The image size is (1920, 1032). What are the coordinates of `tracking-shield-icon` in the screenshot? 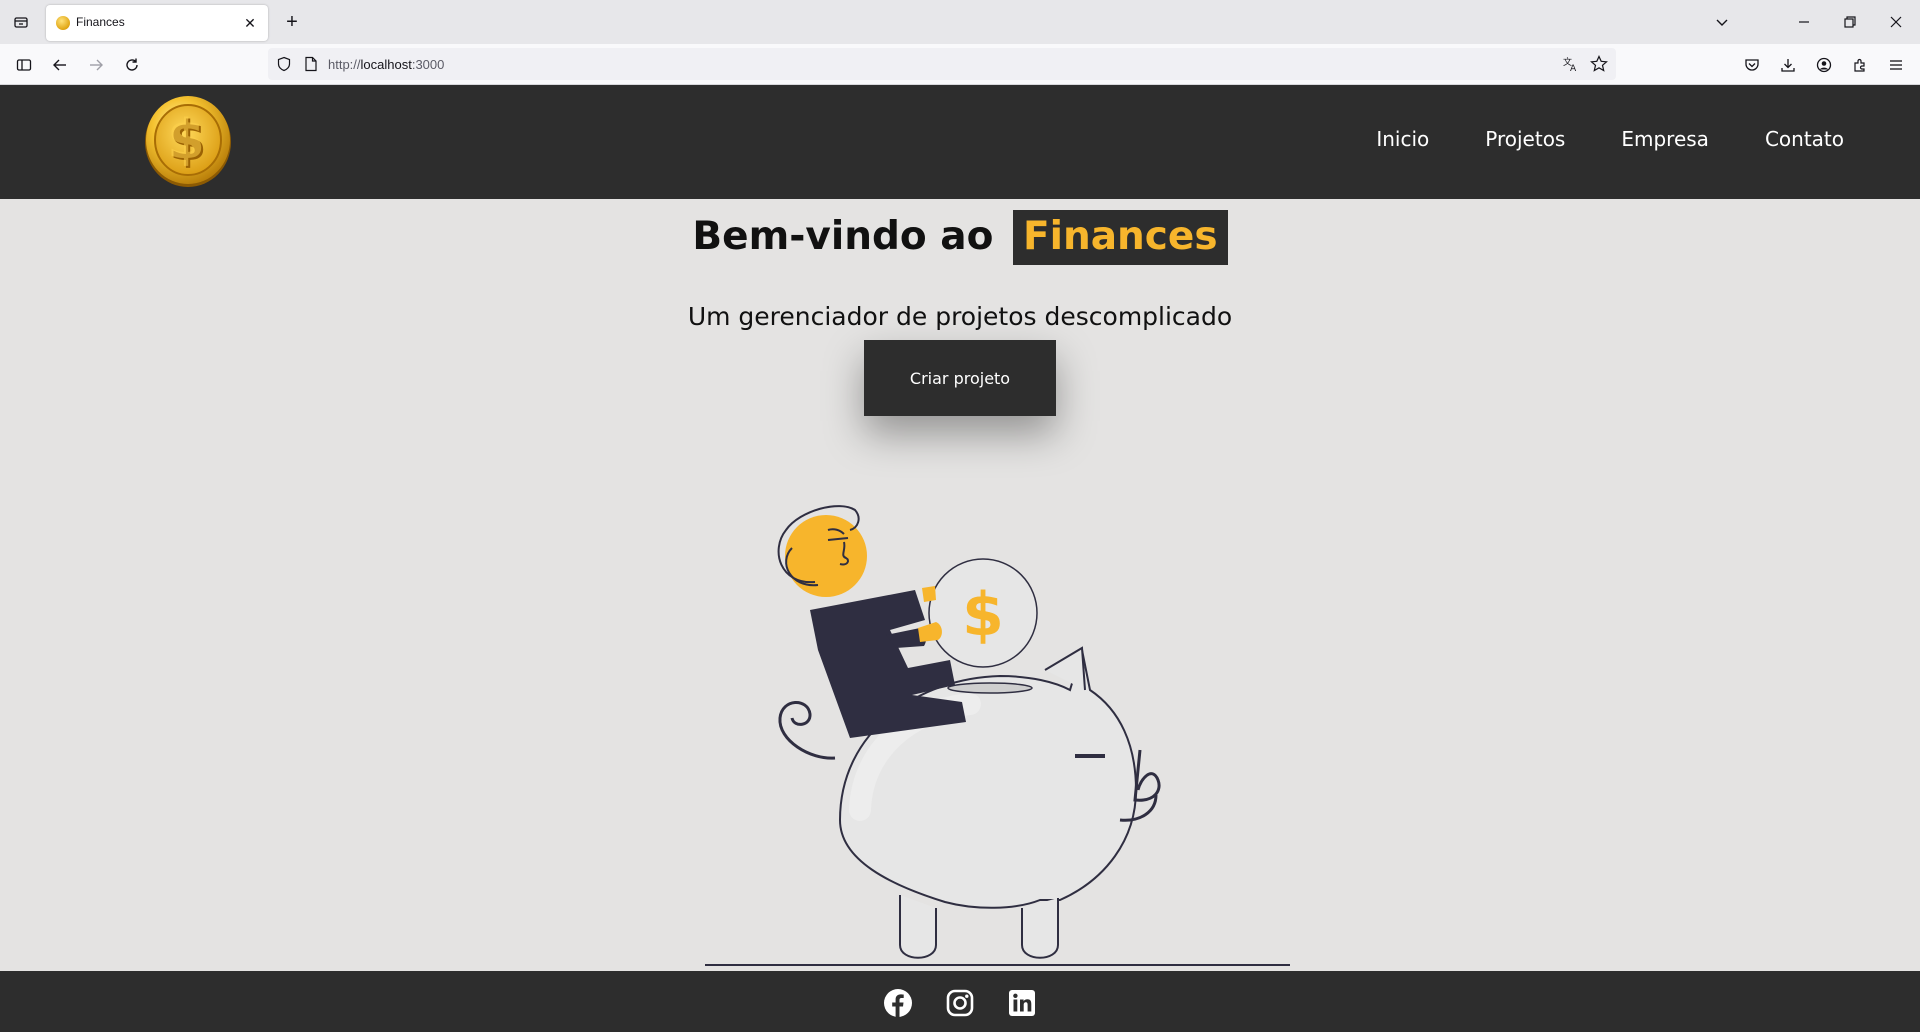 It's located at (284, 66).